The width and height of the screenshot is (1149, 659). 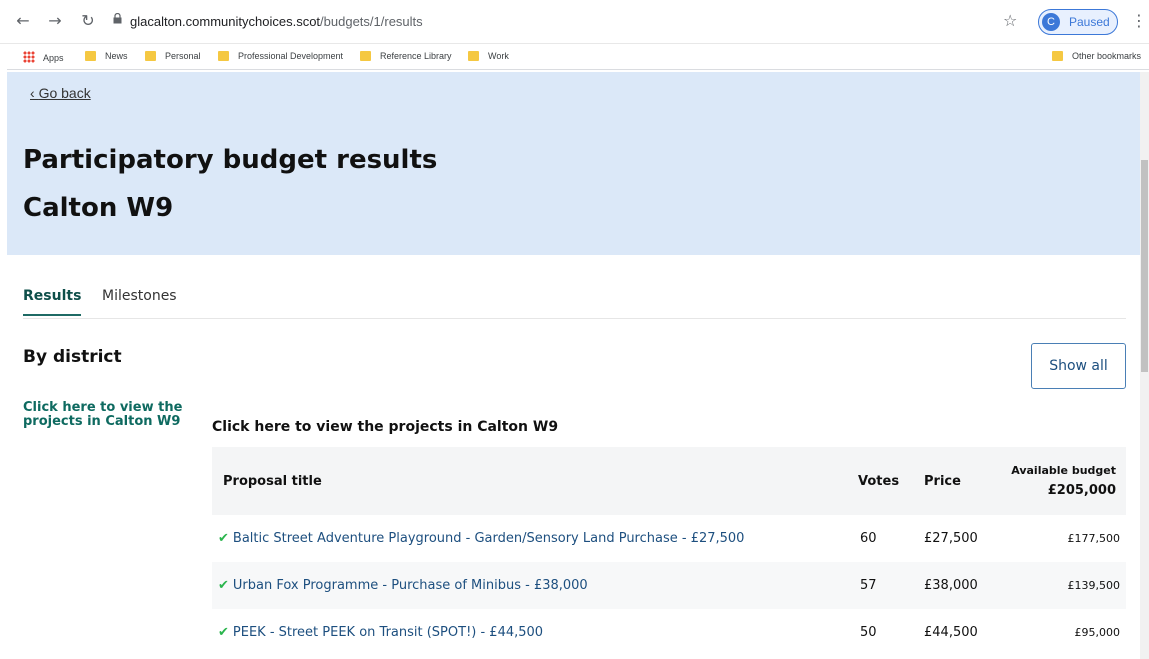 What do you see at coordinates (1097, 632) in the screenshot?
I see `budget-cell: £95,000` at bounding box center [1097, 632].